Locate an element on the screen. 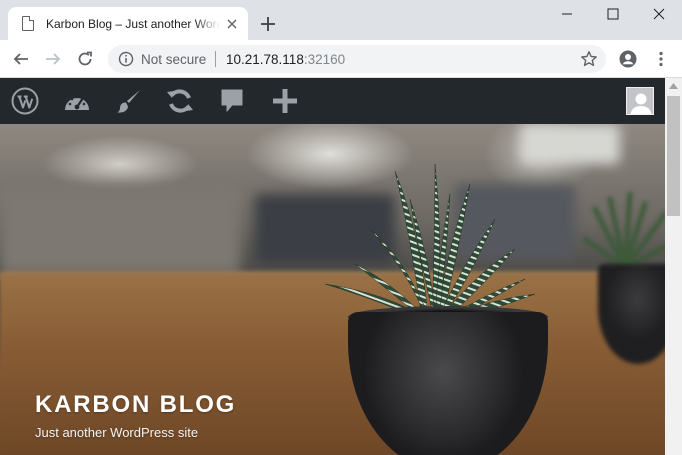 Image resolution: width=682 pixels, height=455 pixels. minimize-icon is located at coordinates (567, 14).